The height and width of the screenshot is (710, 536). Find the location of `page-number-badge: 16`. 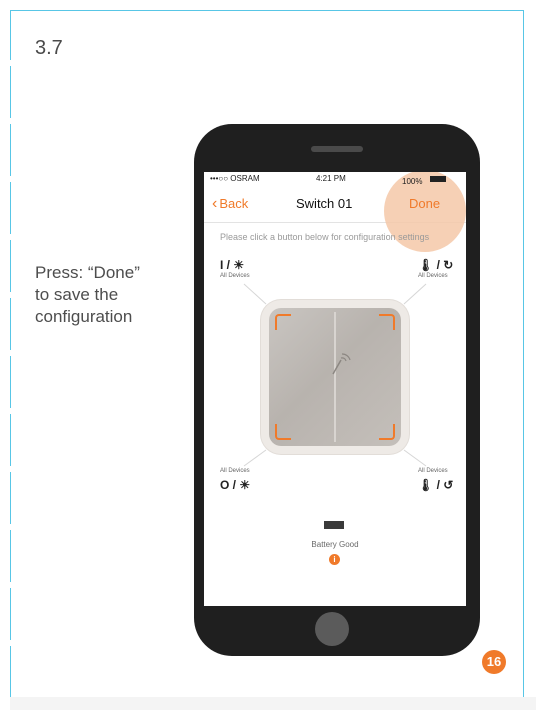

page-number-badge: 16 is located at coordinates (494, 662).